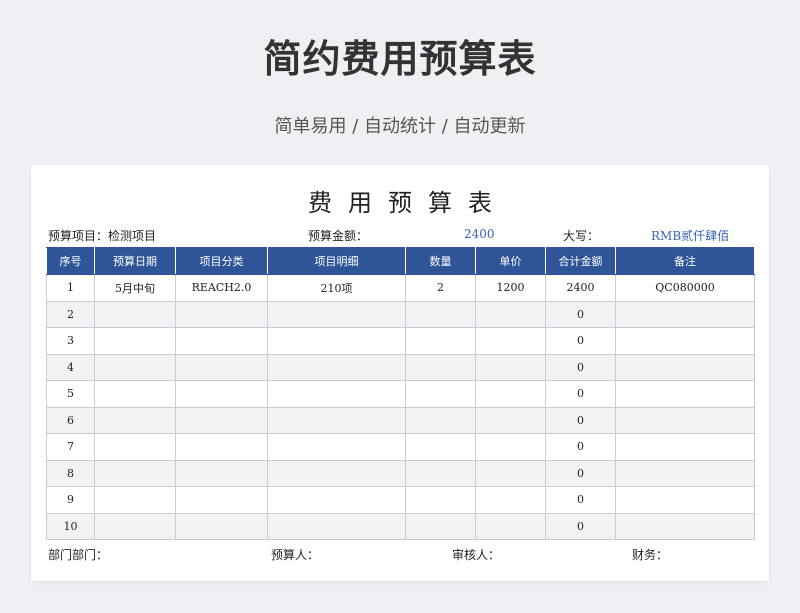  I want to click on table-row: 80, so click(400, 473).